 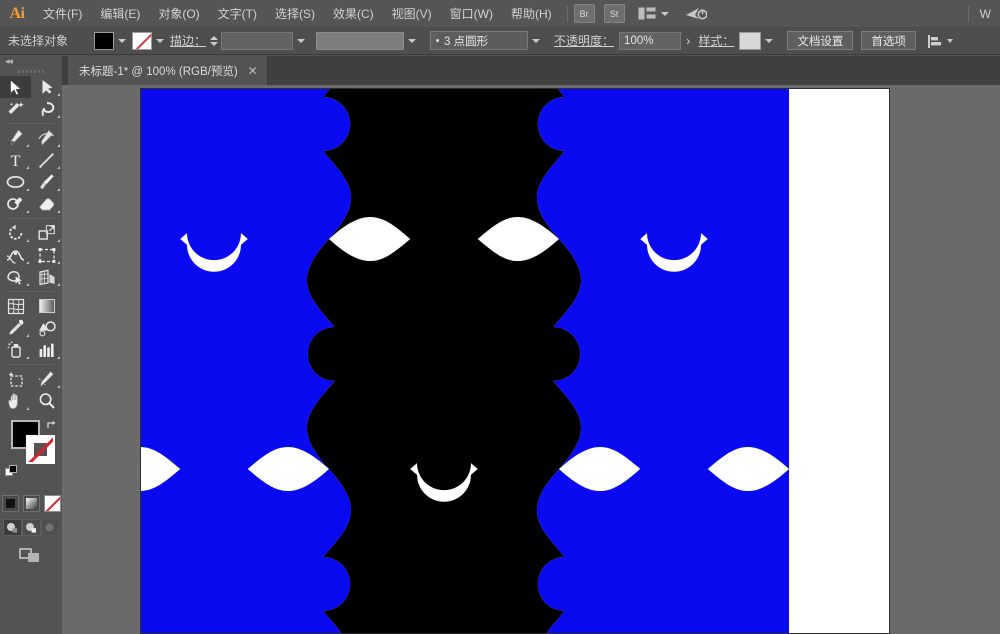 What do you see at coordinates (479, 40) in the screenshot?
I see `brush-definition-select: 3 点圆形` at bounding box center [479, 40].